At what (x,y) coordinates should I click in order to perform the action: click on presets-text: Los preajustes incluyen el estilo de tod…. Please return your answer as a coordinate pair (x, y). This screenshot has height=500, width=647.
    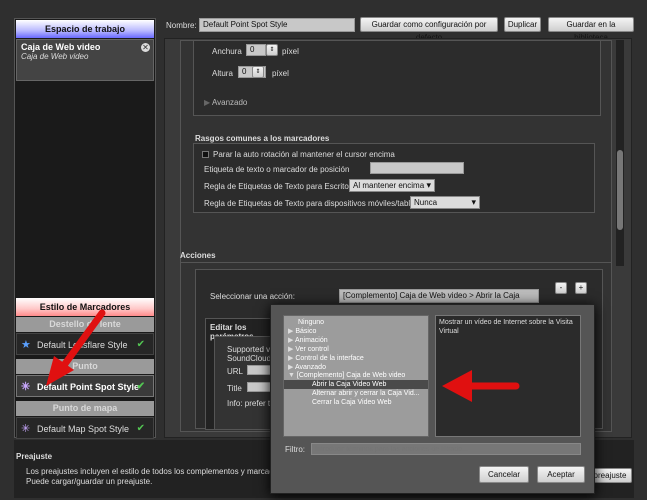
    Looking at the image, I should click on (158, 476).